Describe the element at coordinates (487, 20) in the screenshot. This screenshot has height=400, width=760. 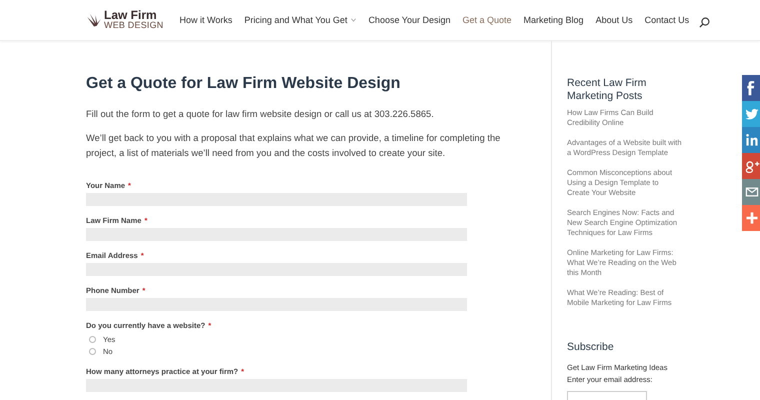
I see `nav-link: Get a Quote` at that location.